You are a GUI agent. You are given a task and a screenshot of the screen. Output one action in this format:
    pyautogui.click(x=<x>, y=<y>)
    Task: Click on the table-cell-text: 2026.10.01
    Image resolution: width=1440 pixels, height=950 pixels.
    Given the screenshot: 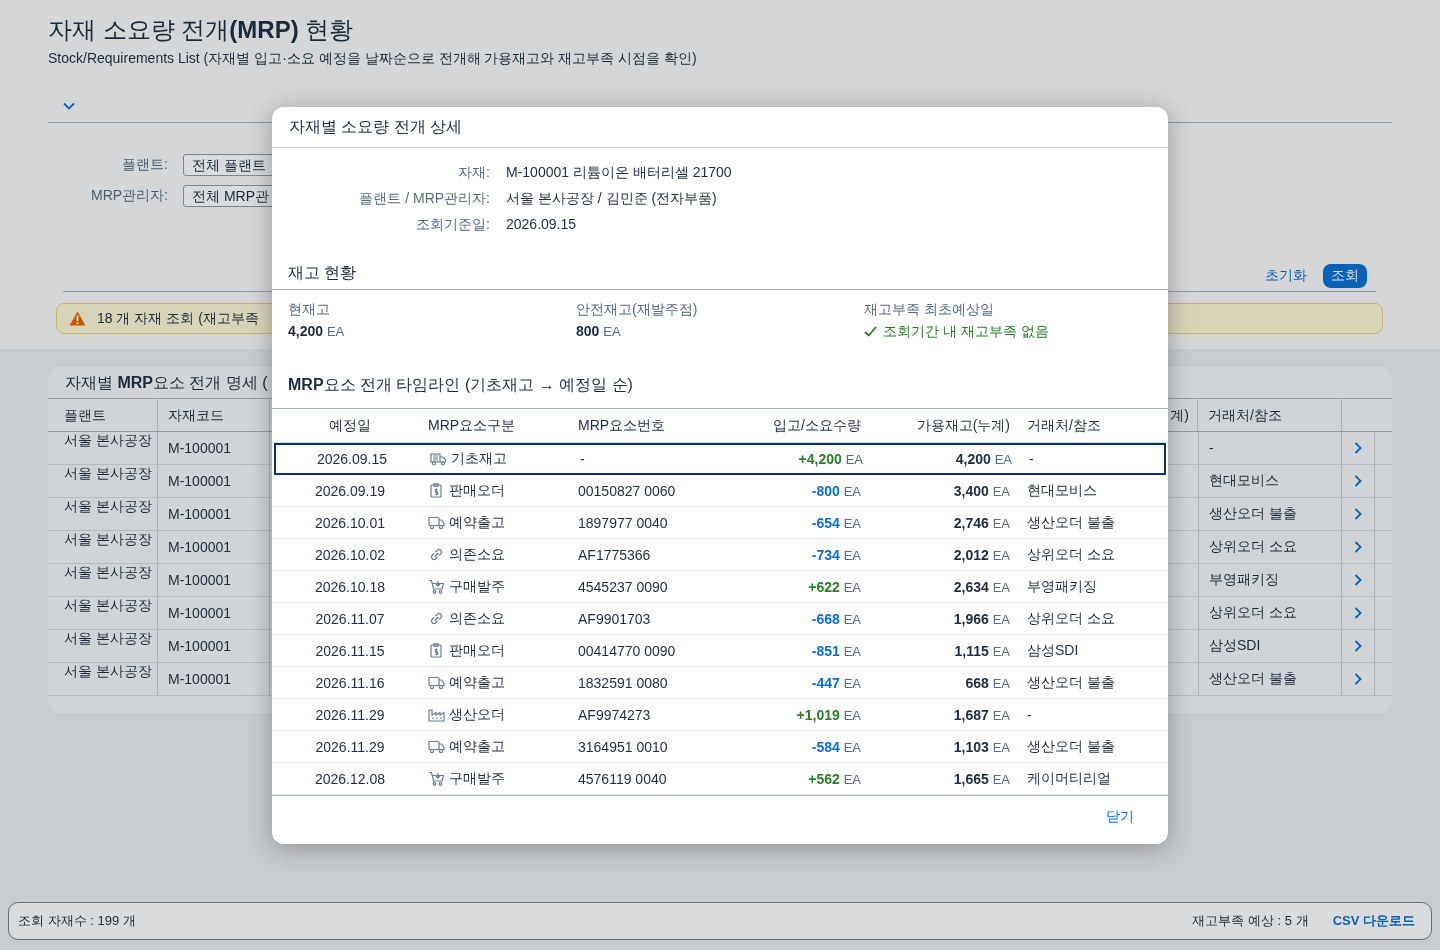 What is the action you would take?
    pyautogui.click(x=350, y=522)
    